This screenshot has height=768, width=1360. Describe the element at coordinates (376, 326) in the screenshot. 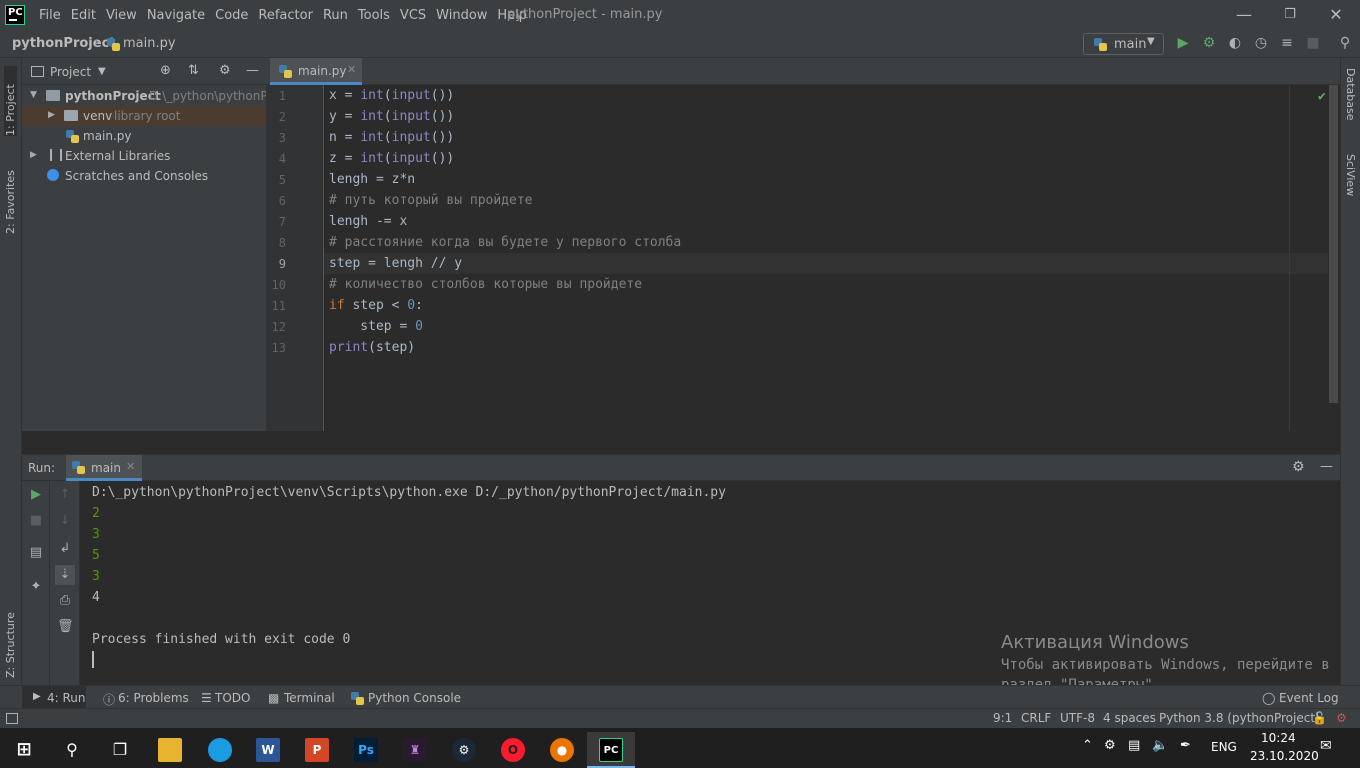

I see `code-line: step = 0` at that location.